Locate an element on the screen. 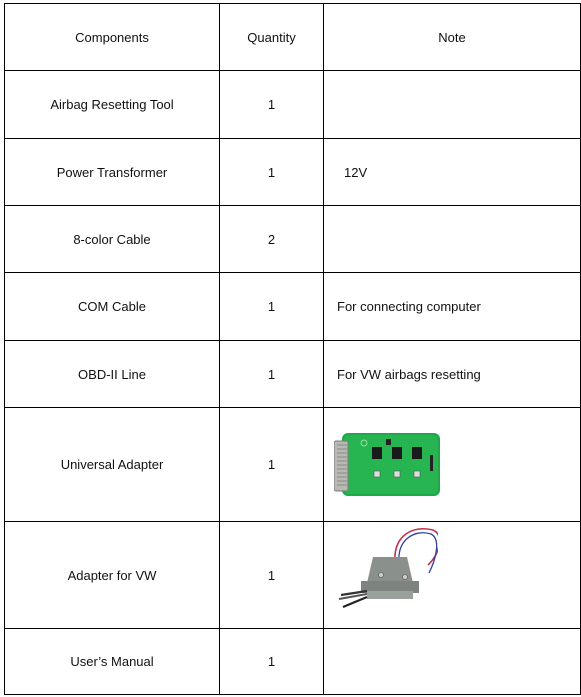 Image resolution: width=581 pixels, height=697 pixels. component-name: COM Cable is located at coordinates (112, 306).